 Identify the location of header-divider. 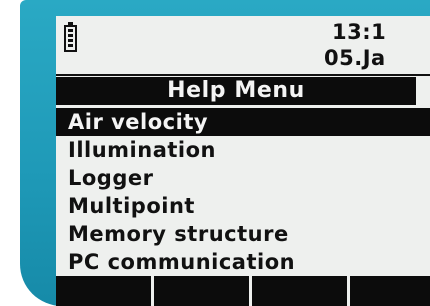
(243, 75).